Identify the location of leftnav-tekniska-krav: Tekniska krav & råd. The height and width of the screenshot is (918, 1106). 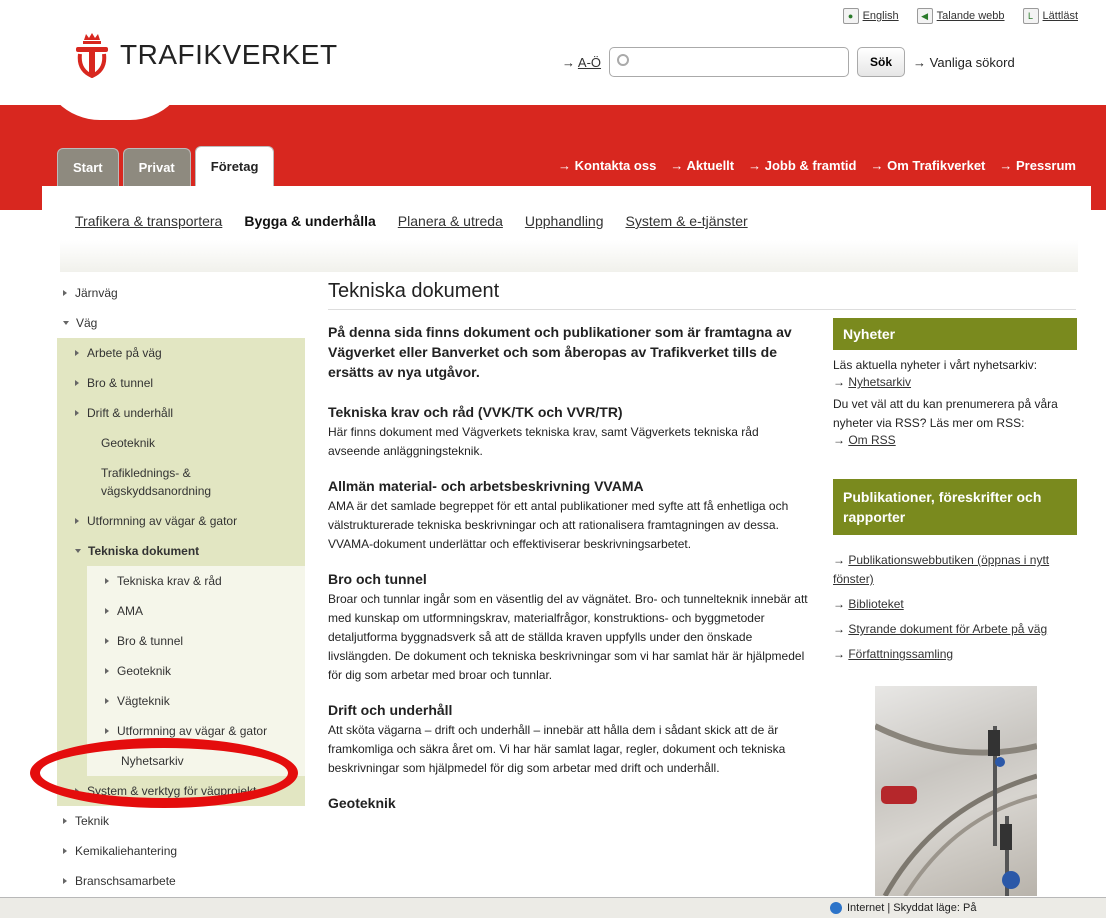
(196, 581).